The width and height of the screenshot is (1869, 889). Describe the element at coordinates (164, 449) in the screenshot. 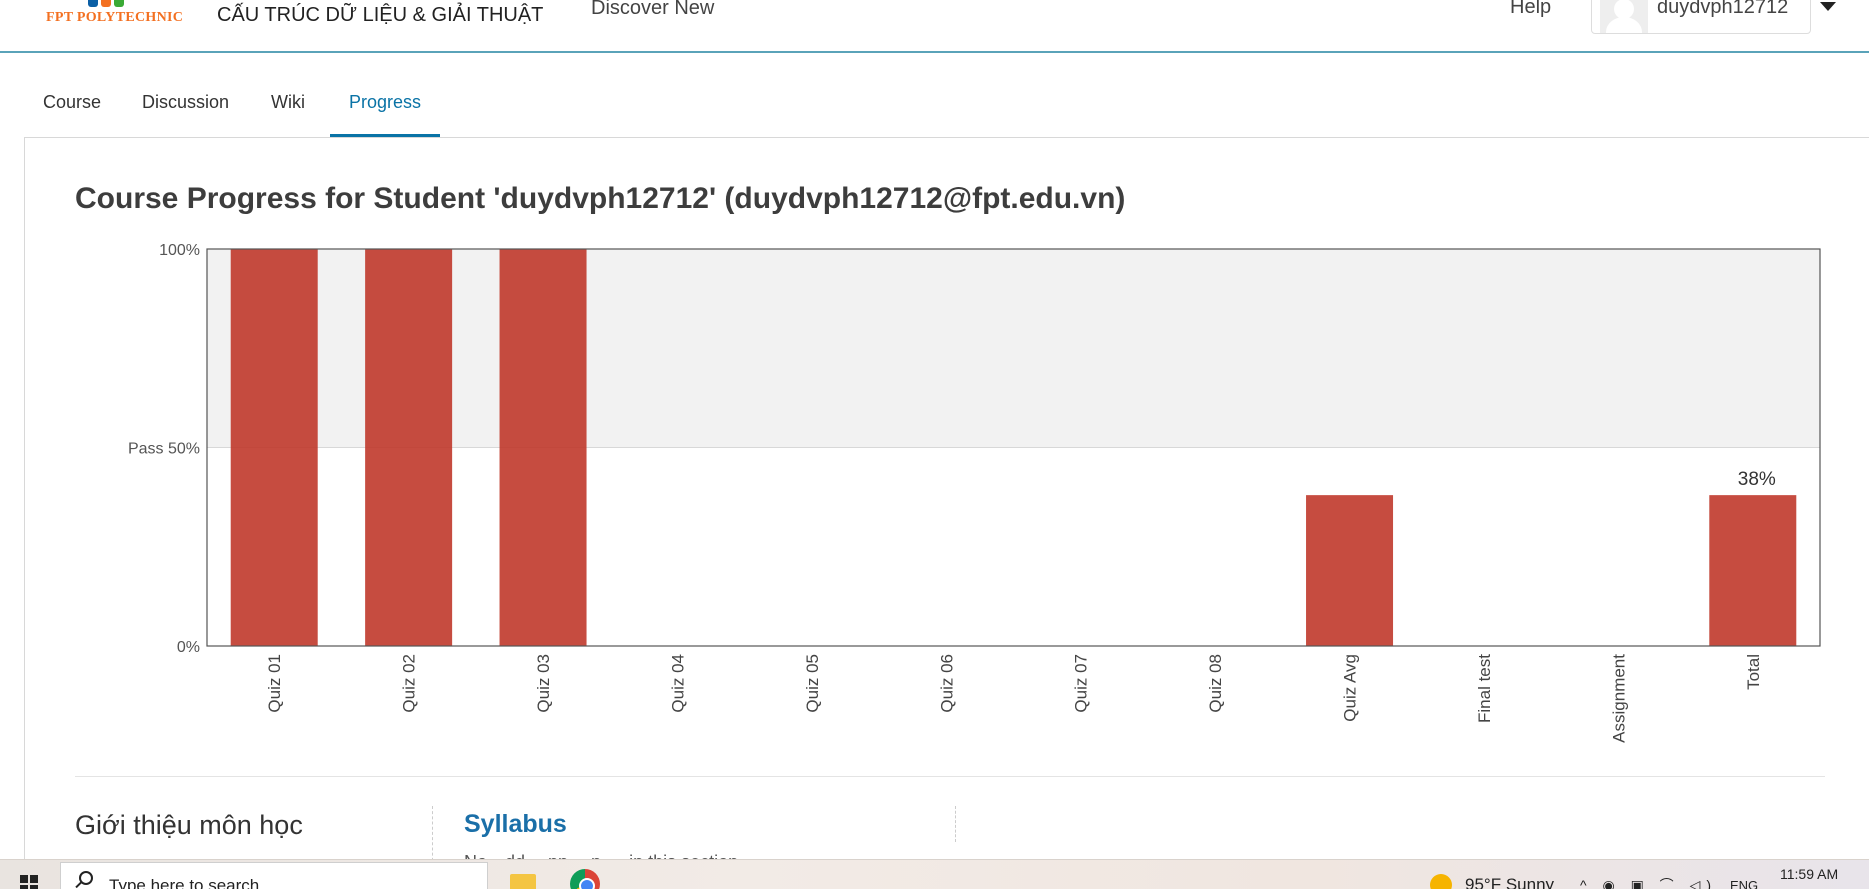

I see `y-tick-label: Pass 50%` at that location.